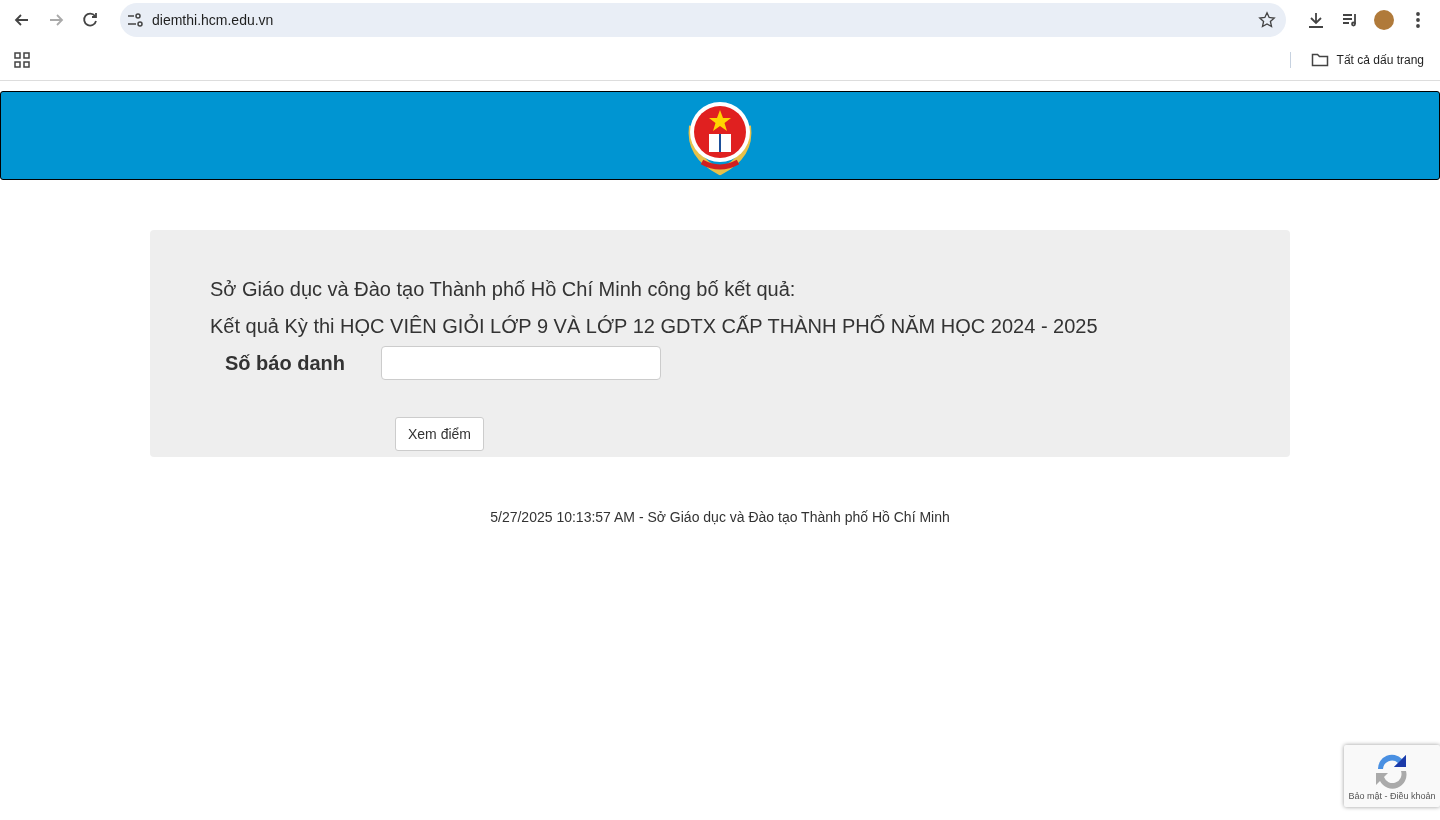  Describe the element at coordinates (654, 326) in the screenshot. I see `exam-title-text: Kết quả Kỳ thi HỌC VIÊN GIỎI LỚP 9 VÀ LỚP 12 GDTX CẤP THÀNH PHỐ NĂM HỌC 2024 - 2025` at that location.